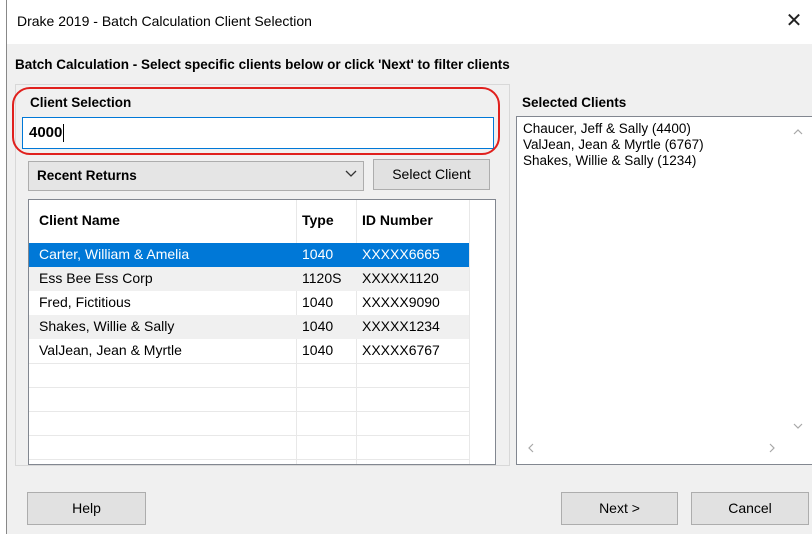  Describe the element at coordinates (79, 220) in the screenshot. I see `column-client-name: Client Name` at that location.